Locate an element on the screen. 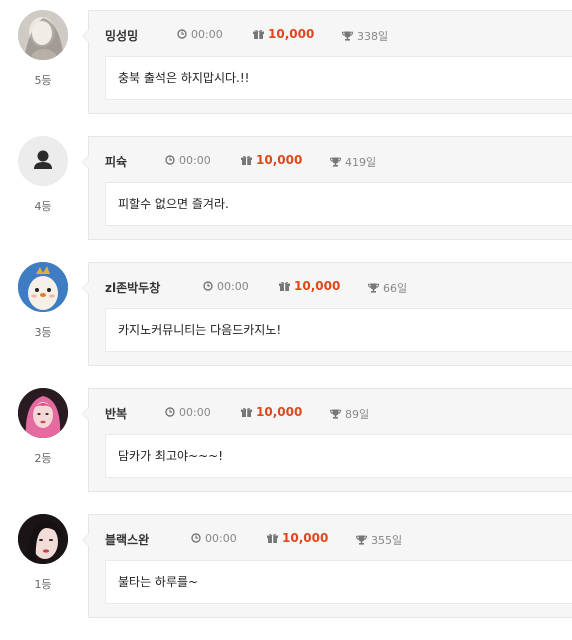 This screenshot has width=572, height=640. rank-label: 2등 is located at coordinates (43, 458).